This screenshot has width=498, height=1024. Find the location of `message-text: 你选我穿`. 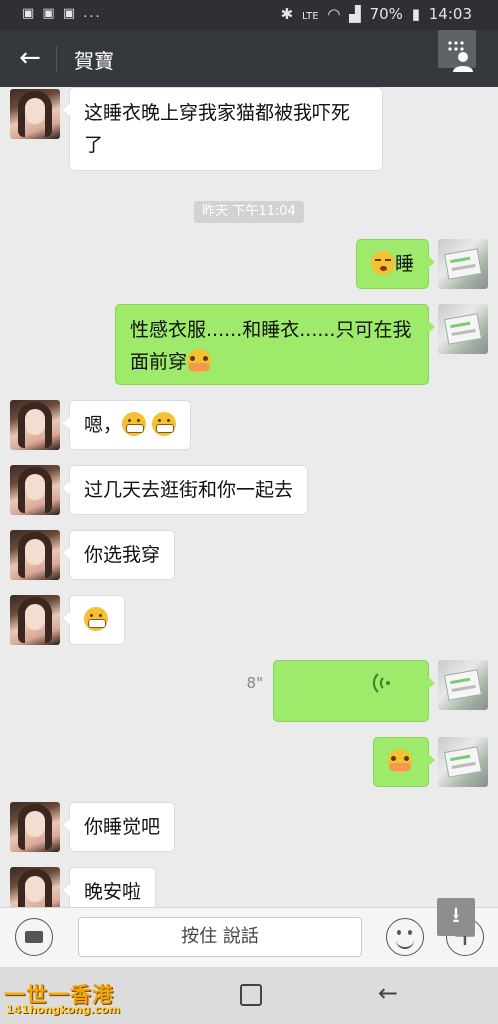

message-text: 你选我穿 is located at coordinates (122, 555).